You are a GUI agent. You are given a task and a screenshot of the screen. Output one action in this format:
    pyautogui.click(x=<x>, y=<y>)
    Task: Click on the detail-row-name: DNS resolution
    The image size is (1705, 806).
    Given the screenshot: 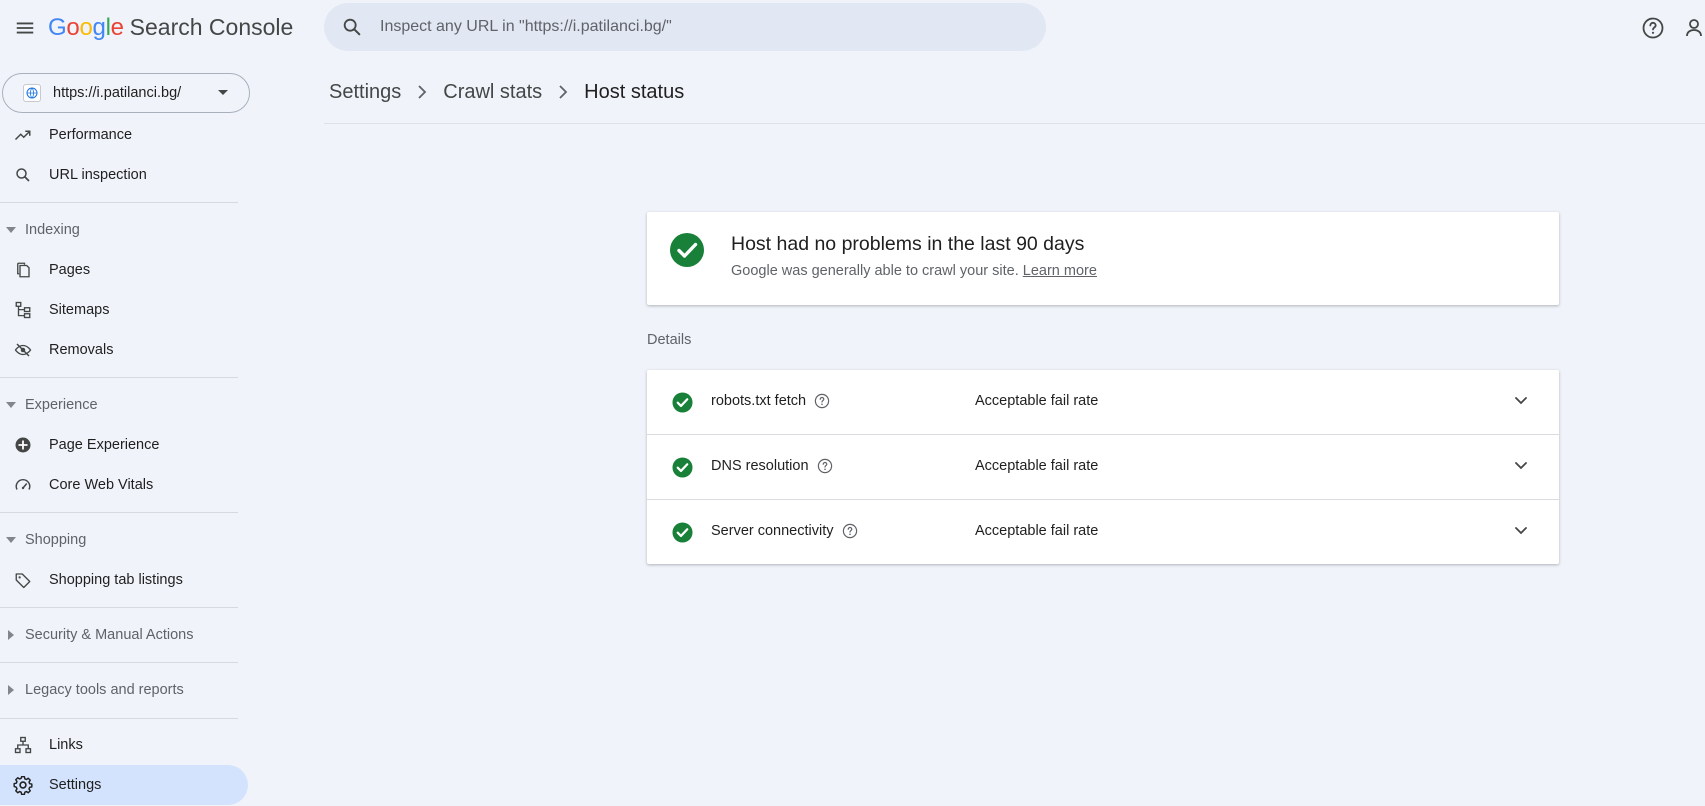 What is the action you would take?
    pyautogui.click(x=772, y=466)
    